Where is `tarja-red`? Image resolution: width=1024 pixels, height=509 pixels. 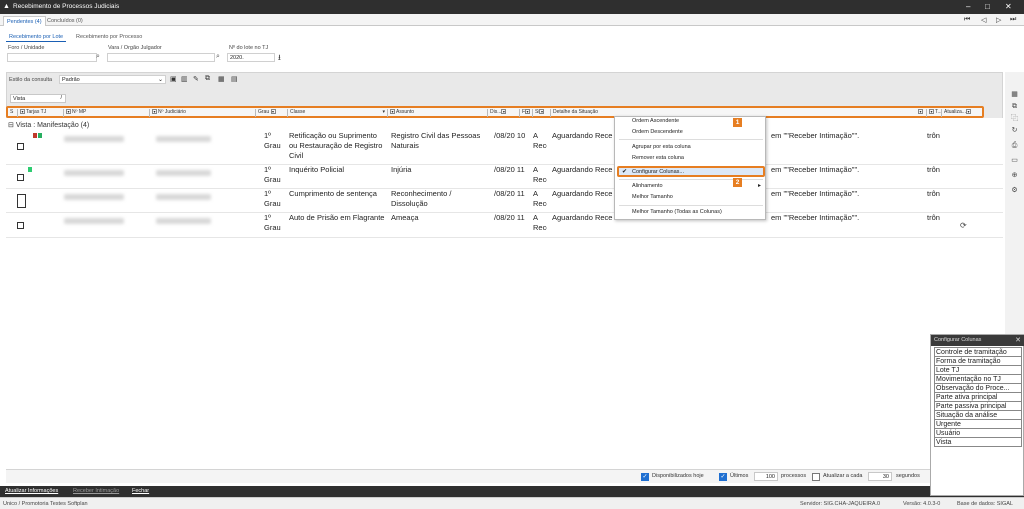 tarja-red is located at coordinates (35, 135).